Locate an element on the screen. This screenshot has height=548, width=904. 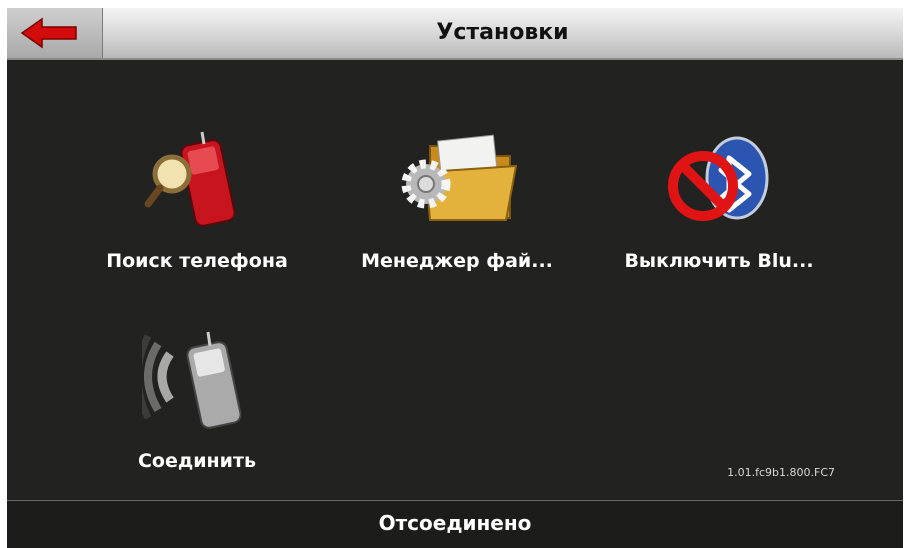
version-label: 1.01.fc9b1.800.FC7 is located at coordinates (781, 472).